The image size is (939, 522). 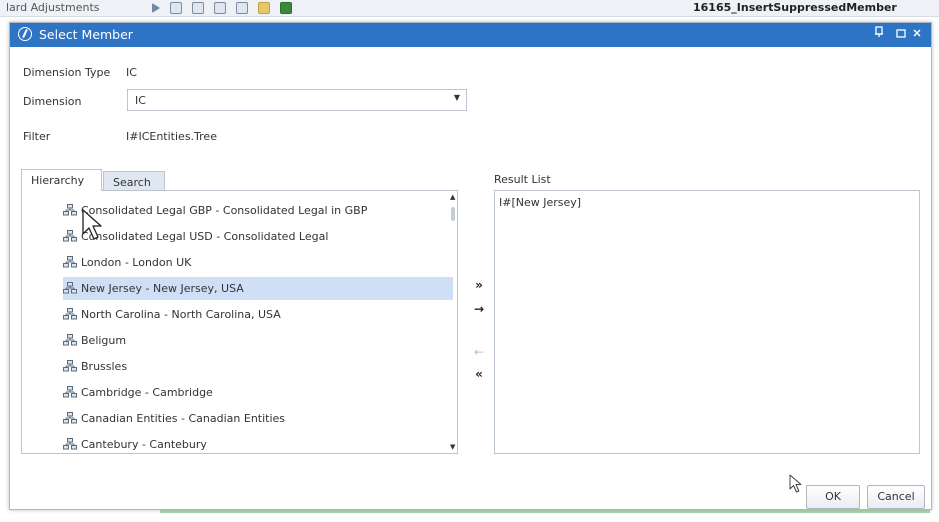 What do you see at coordinates (879, 34) in the screenshot?
I see `pin-icon` at bounding box center [879, 34].